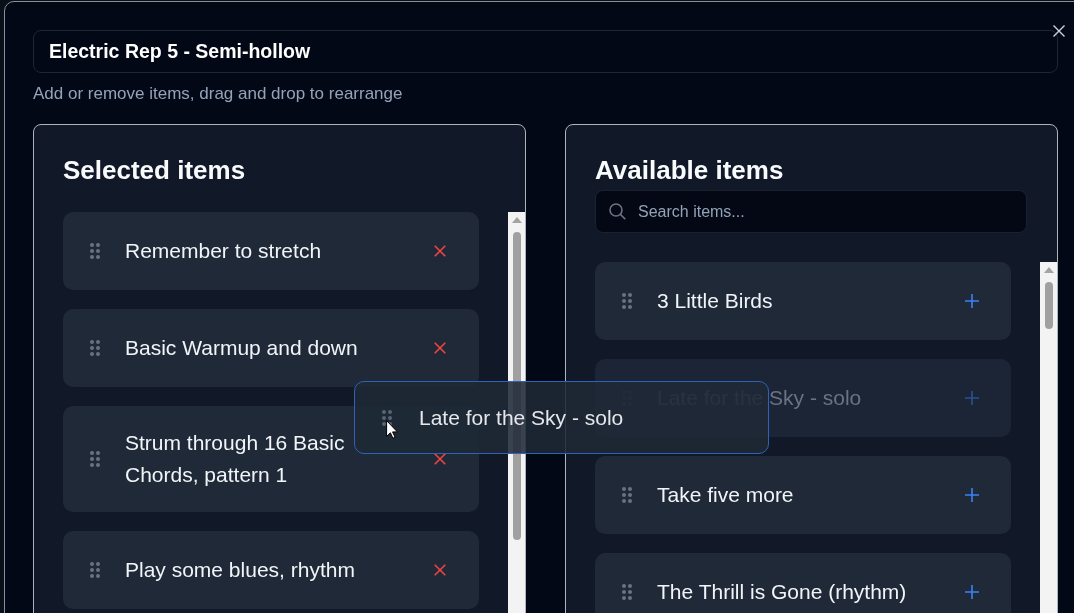 This screenshot has height=613, width=1074. I want to click on item-label: Basic Warmup and down, so click(241, 348).